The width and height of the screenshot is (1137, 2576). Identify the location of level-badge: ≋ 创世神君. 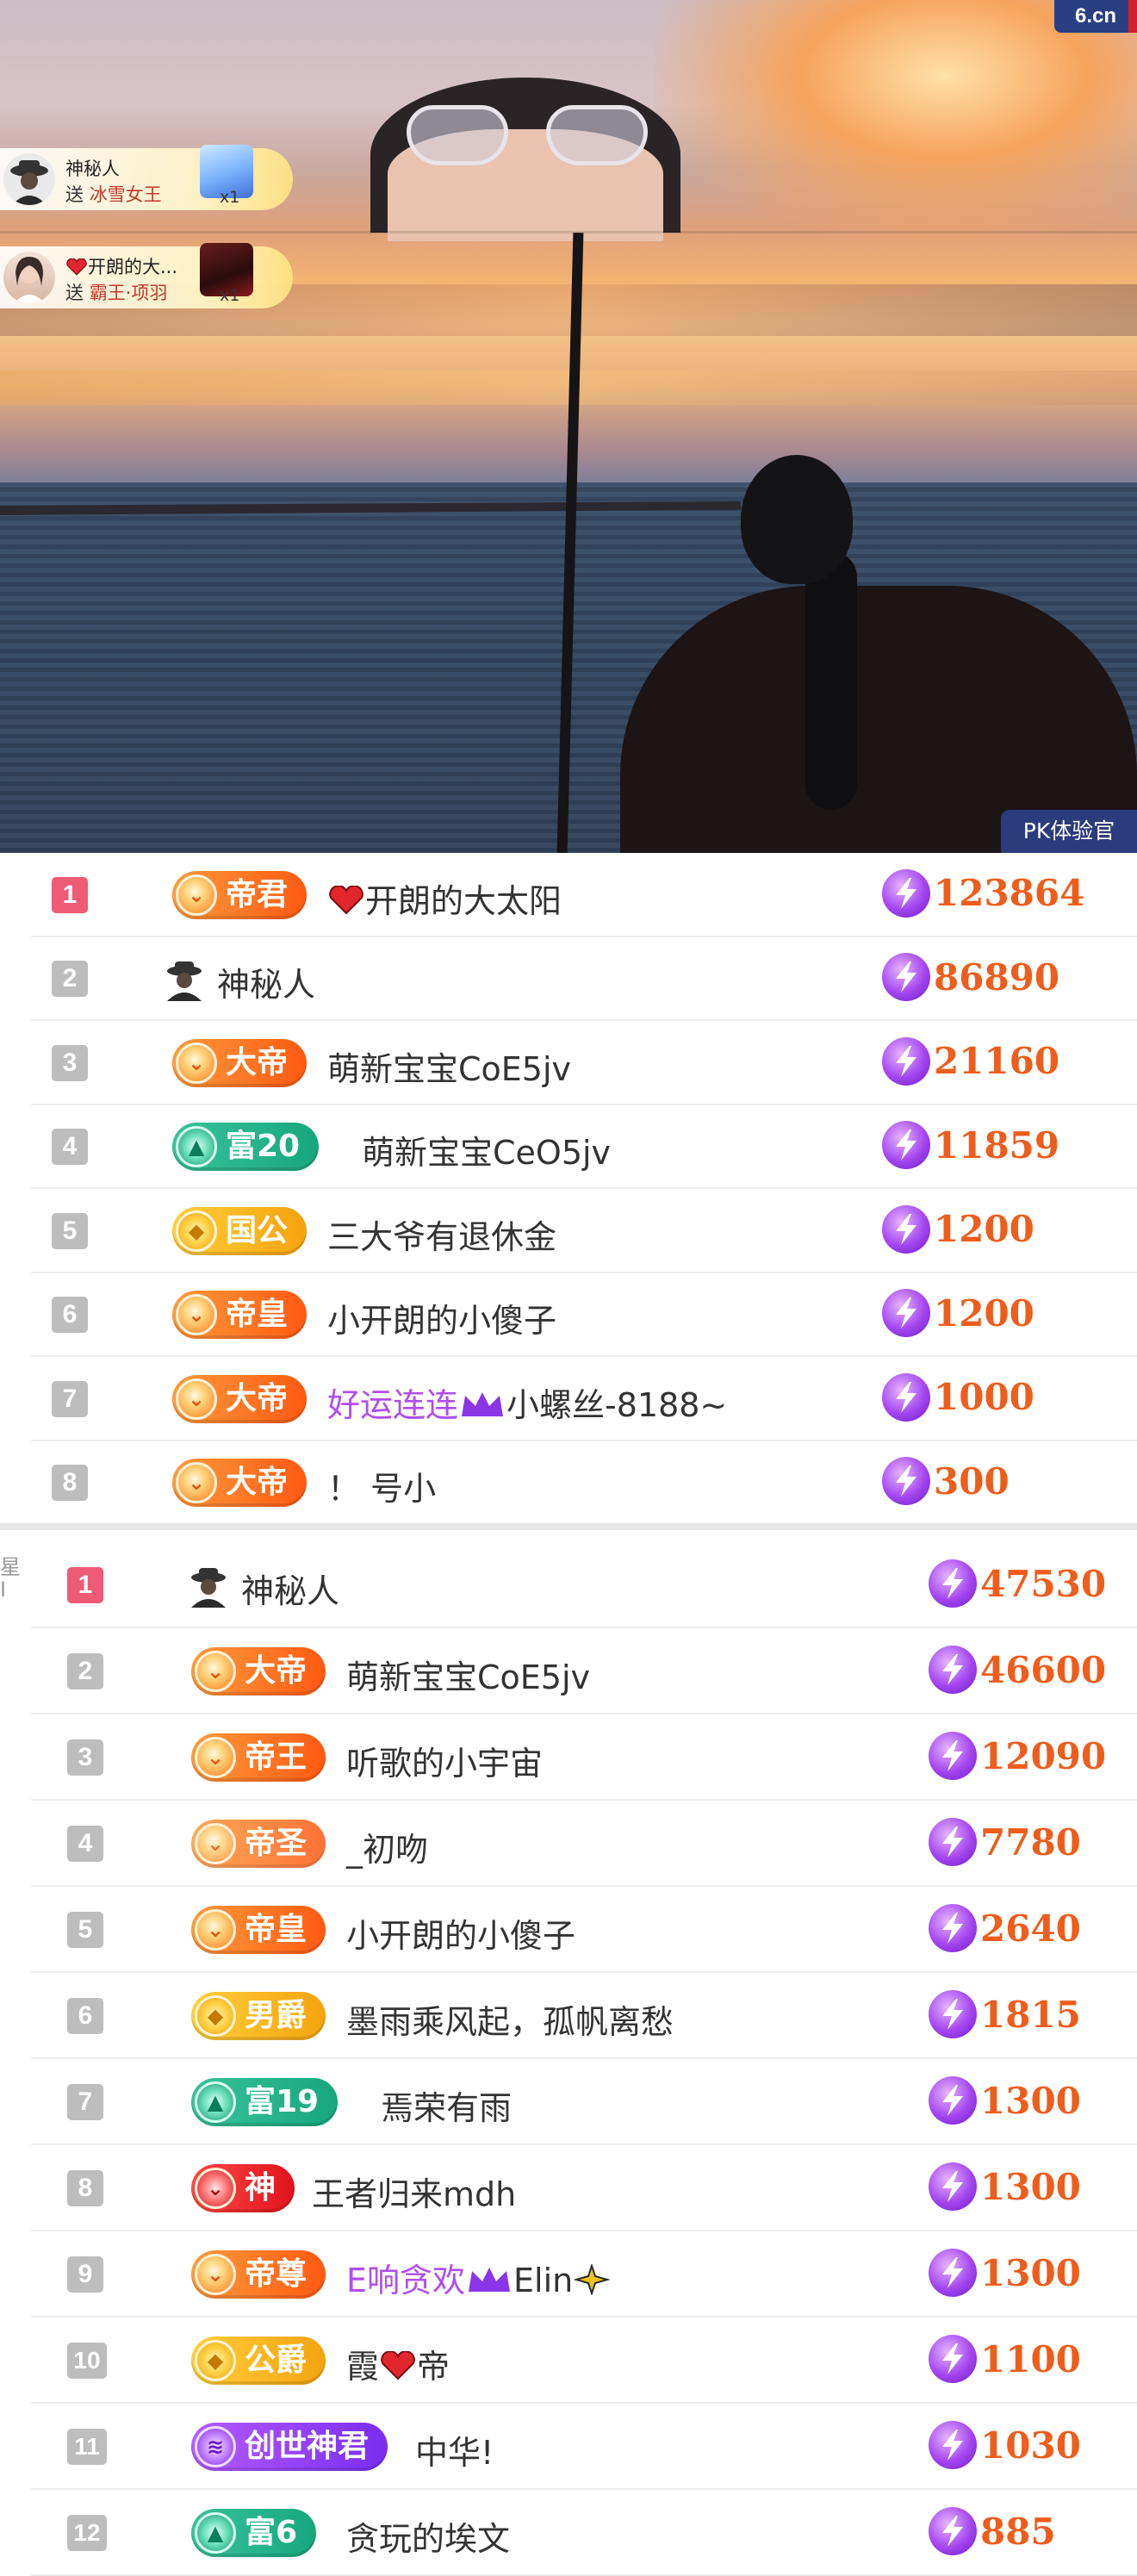
(289, 2447).